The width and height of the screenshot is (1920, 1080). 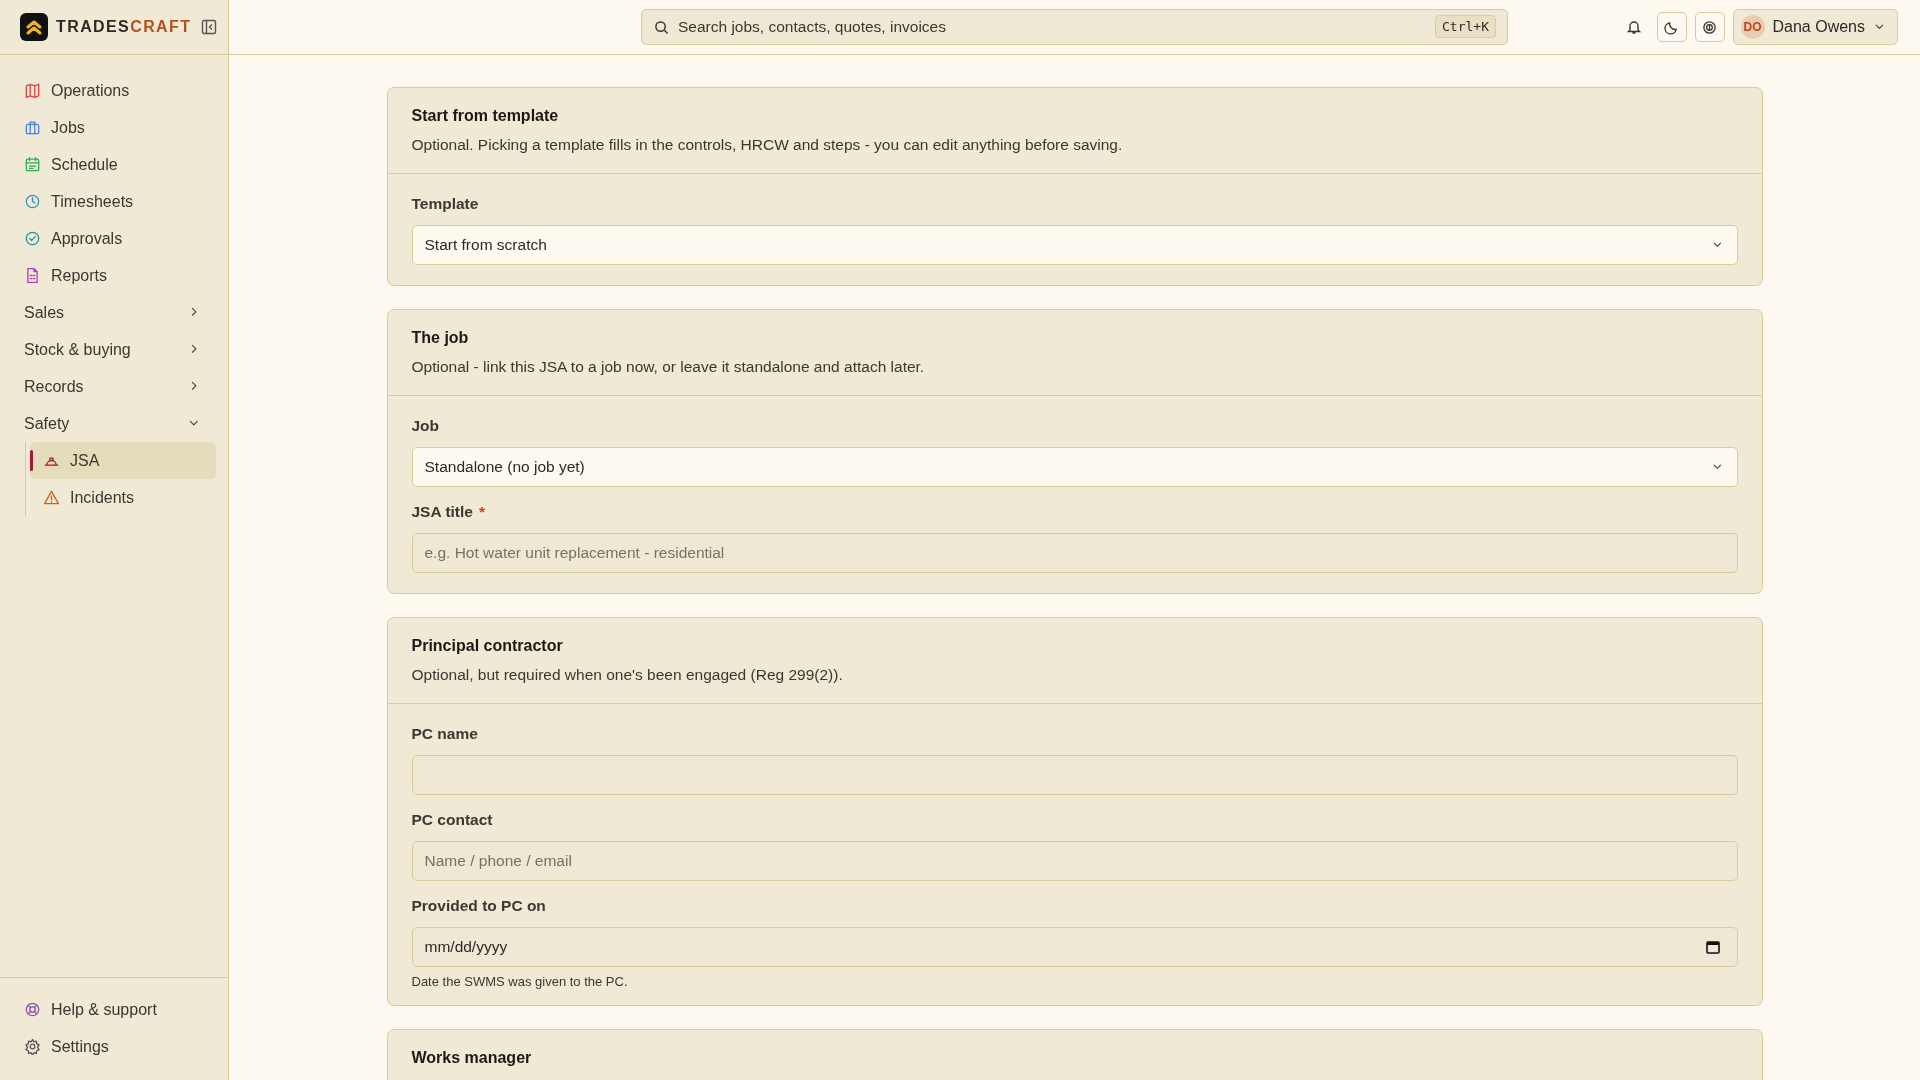 I want to click on card-description: Optional. Picking a template fills in the controls, HRCW and steps - you can edit anything before saving., so click(x=767, y=145).